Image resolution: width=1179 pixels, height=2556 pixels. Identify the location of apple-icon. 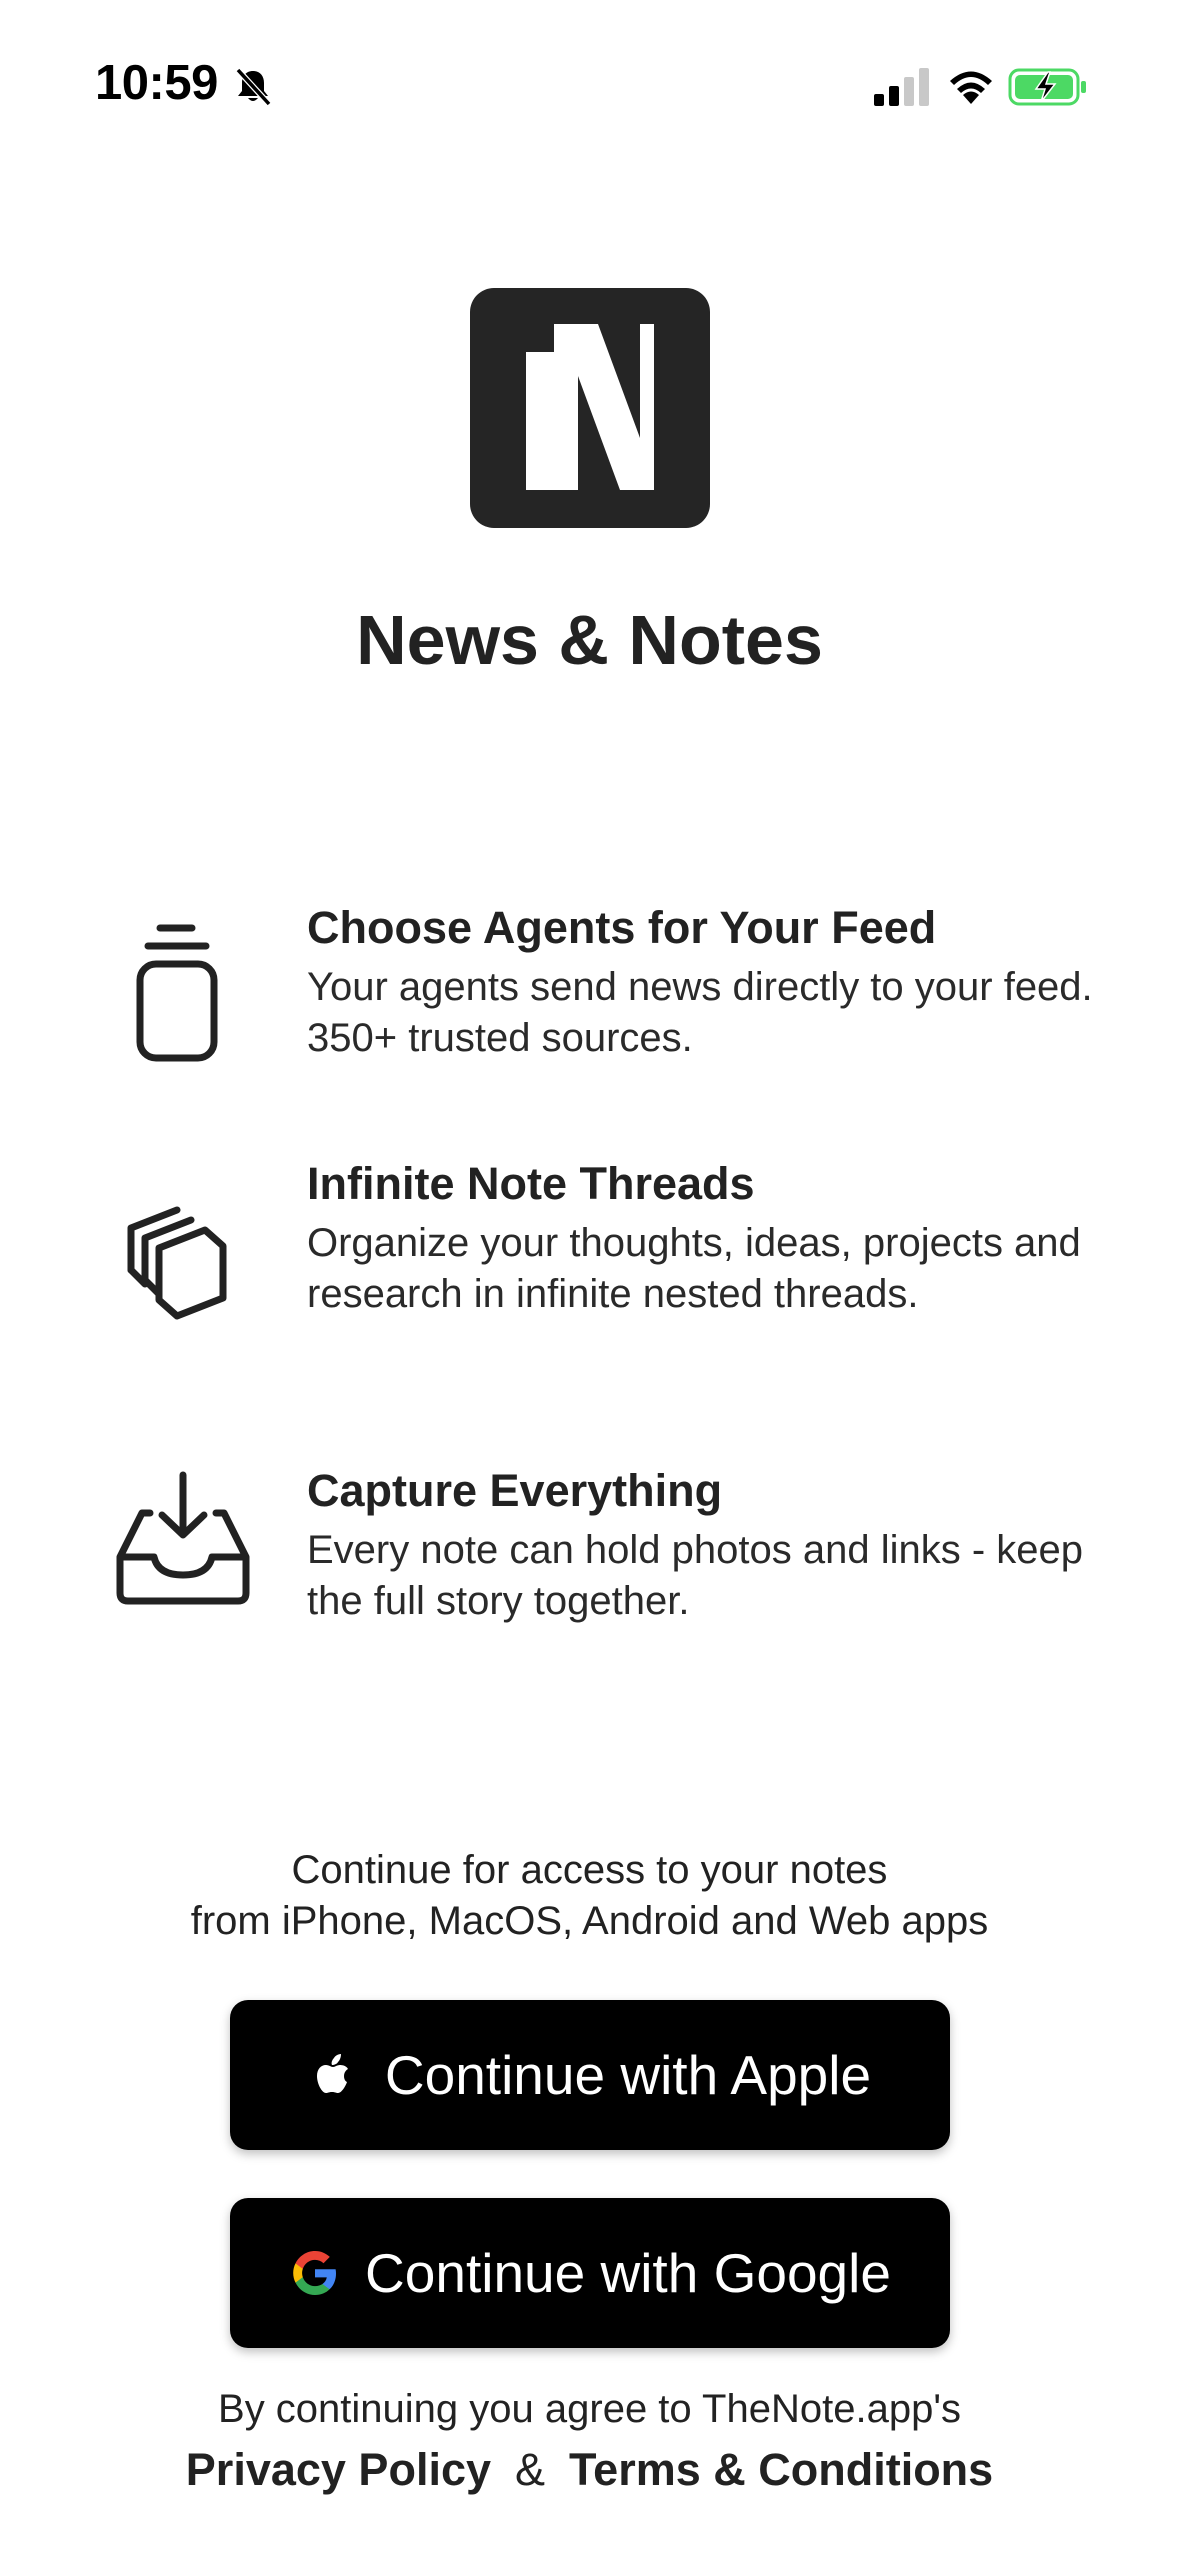
(335, 2075).